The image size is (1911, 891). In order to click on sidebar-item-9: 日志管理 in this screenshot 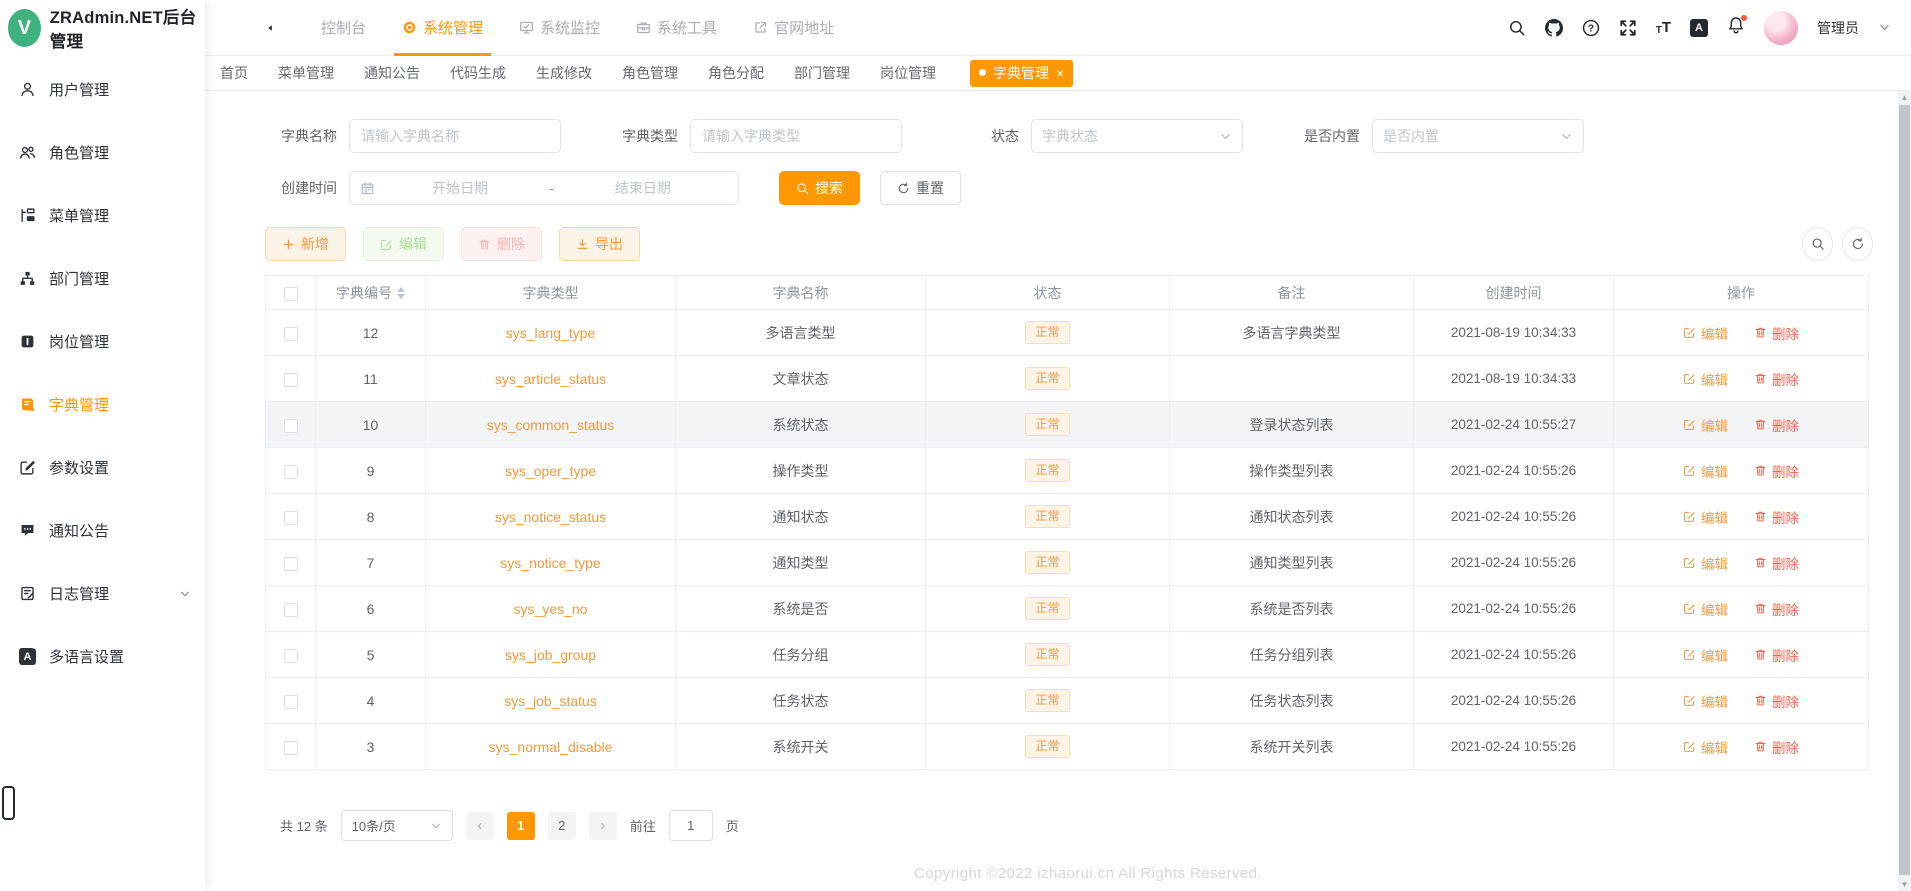, I will do `click(102, 593)`.